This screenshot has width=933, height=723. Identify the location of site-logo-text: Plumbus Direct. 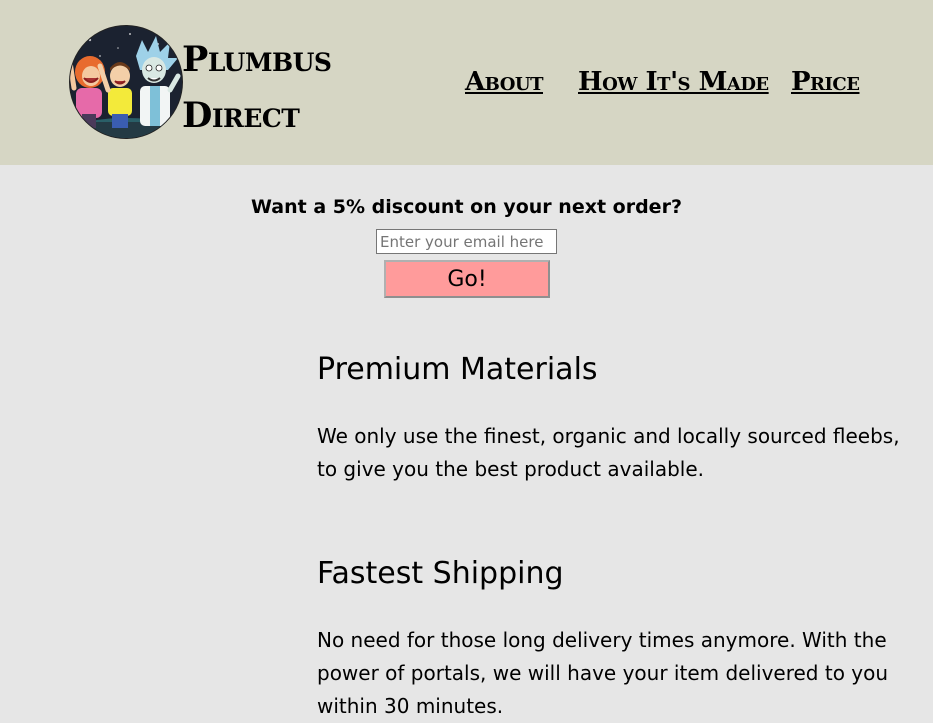
(257, 88).